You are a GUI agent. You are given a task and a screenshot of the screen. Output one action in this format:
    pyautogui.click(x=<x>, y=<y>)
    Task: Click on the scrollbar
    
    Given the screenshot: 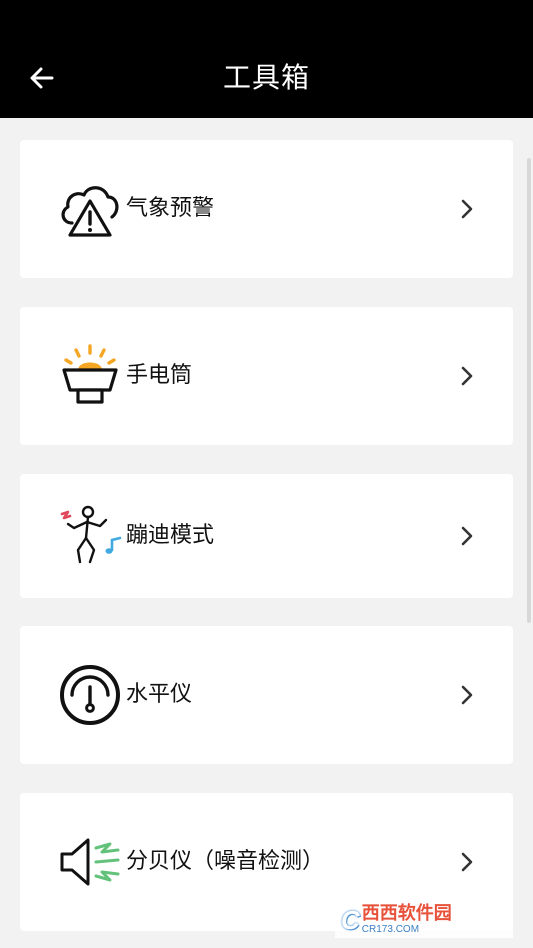 What is the action you would take?
    pyautogui.click(x=529, y=390)
    